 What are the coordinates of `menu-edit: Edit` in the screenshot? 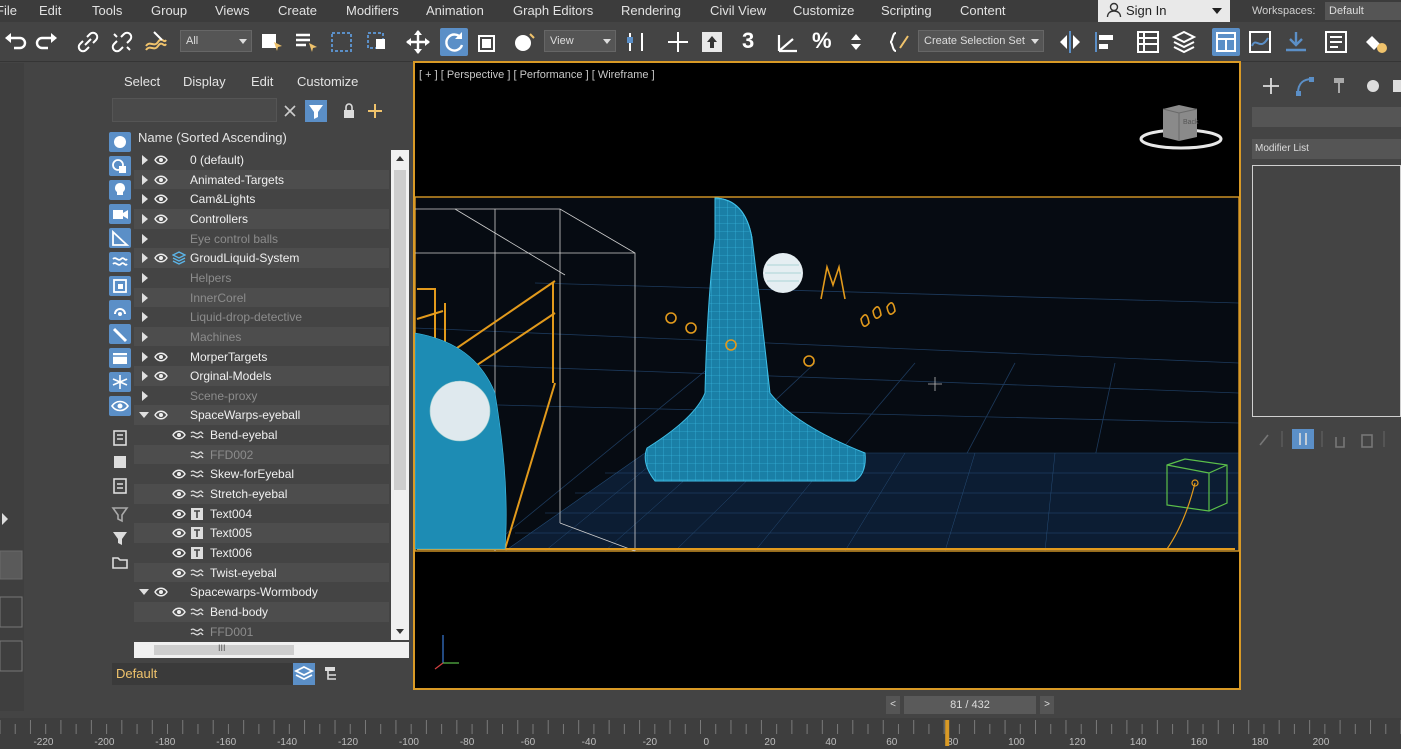 It's located at (50, 10).